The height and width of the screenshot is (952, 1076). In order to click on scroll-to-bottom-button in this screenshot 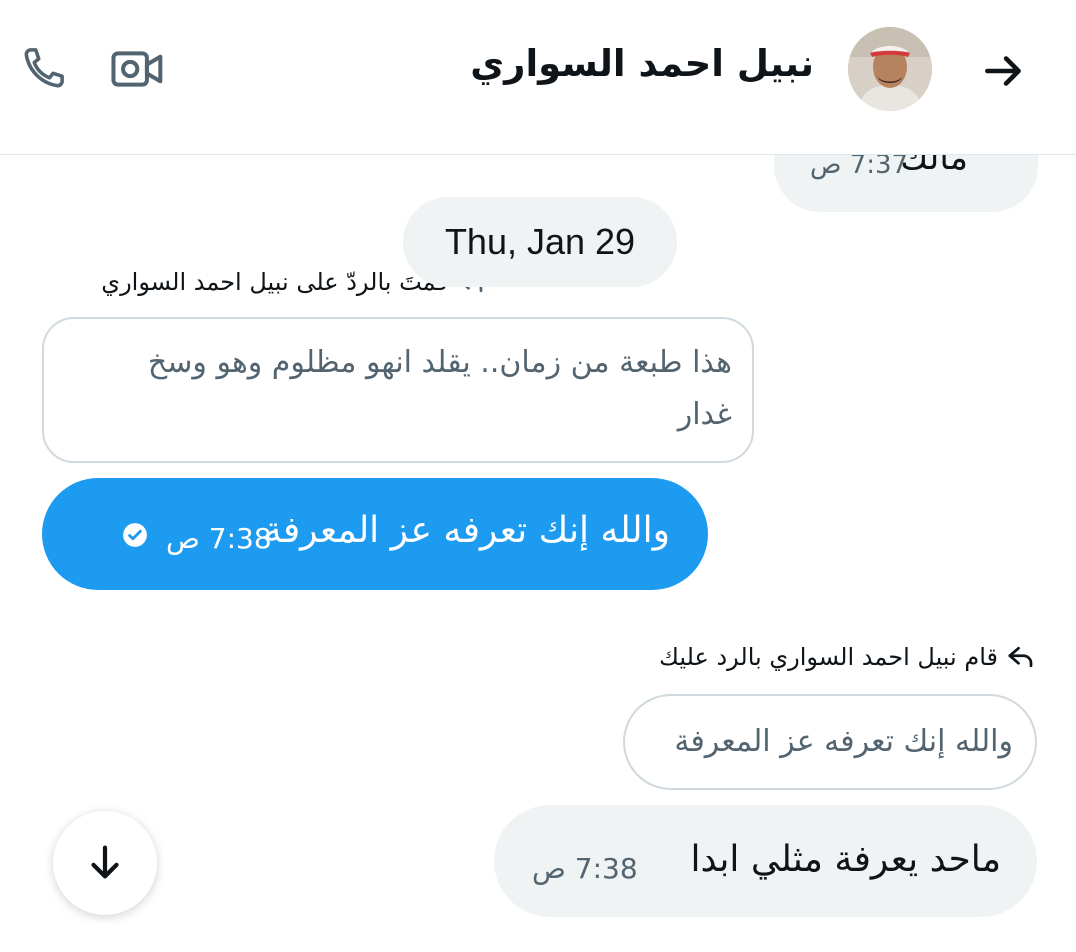, I will do `click(105, 863)`.